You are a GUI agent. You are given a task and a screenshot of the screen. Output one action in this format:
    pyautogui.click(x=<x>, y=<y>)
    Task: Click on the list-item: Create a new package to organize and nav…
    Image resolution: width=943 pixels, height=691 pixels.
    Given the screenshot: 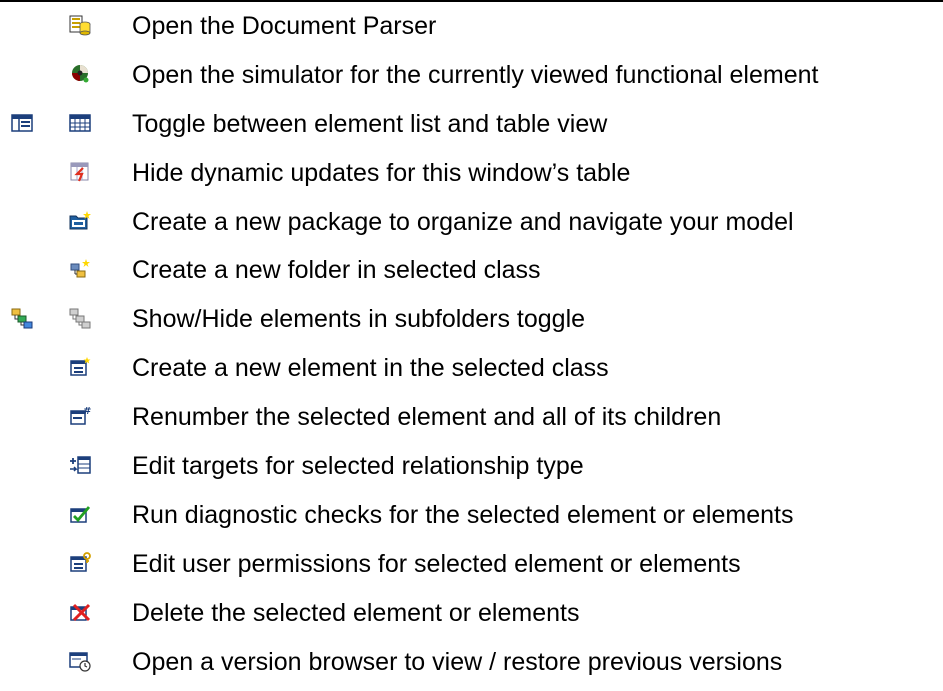 What is the action you would take?
    pyautogui.click(x=471, y=222)
    